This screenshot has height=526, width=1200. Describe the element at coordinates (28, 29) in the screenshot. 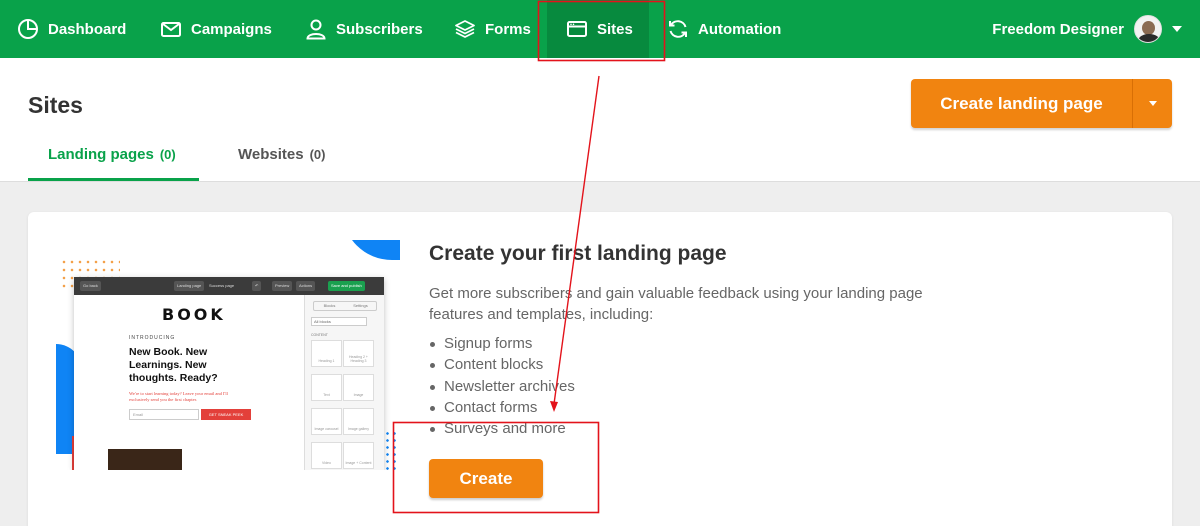

I see `dashboard-icon` at that location.